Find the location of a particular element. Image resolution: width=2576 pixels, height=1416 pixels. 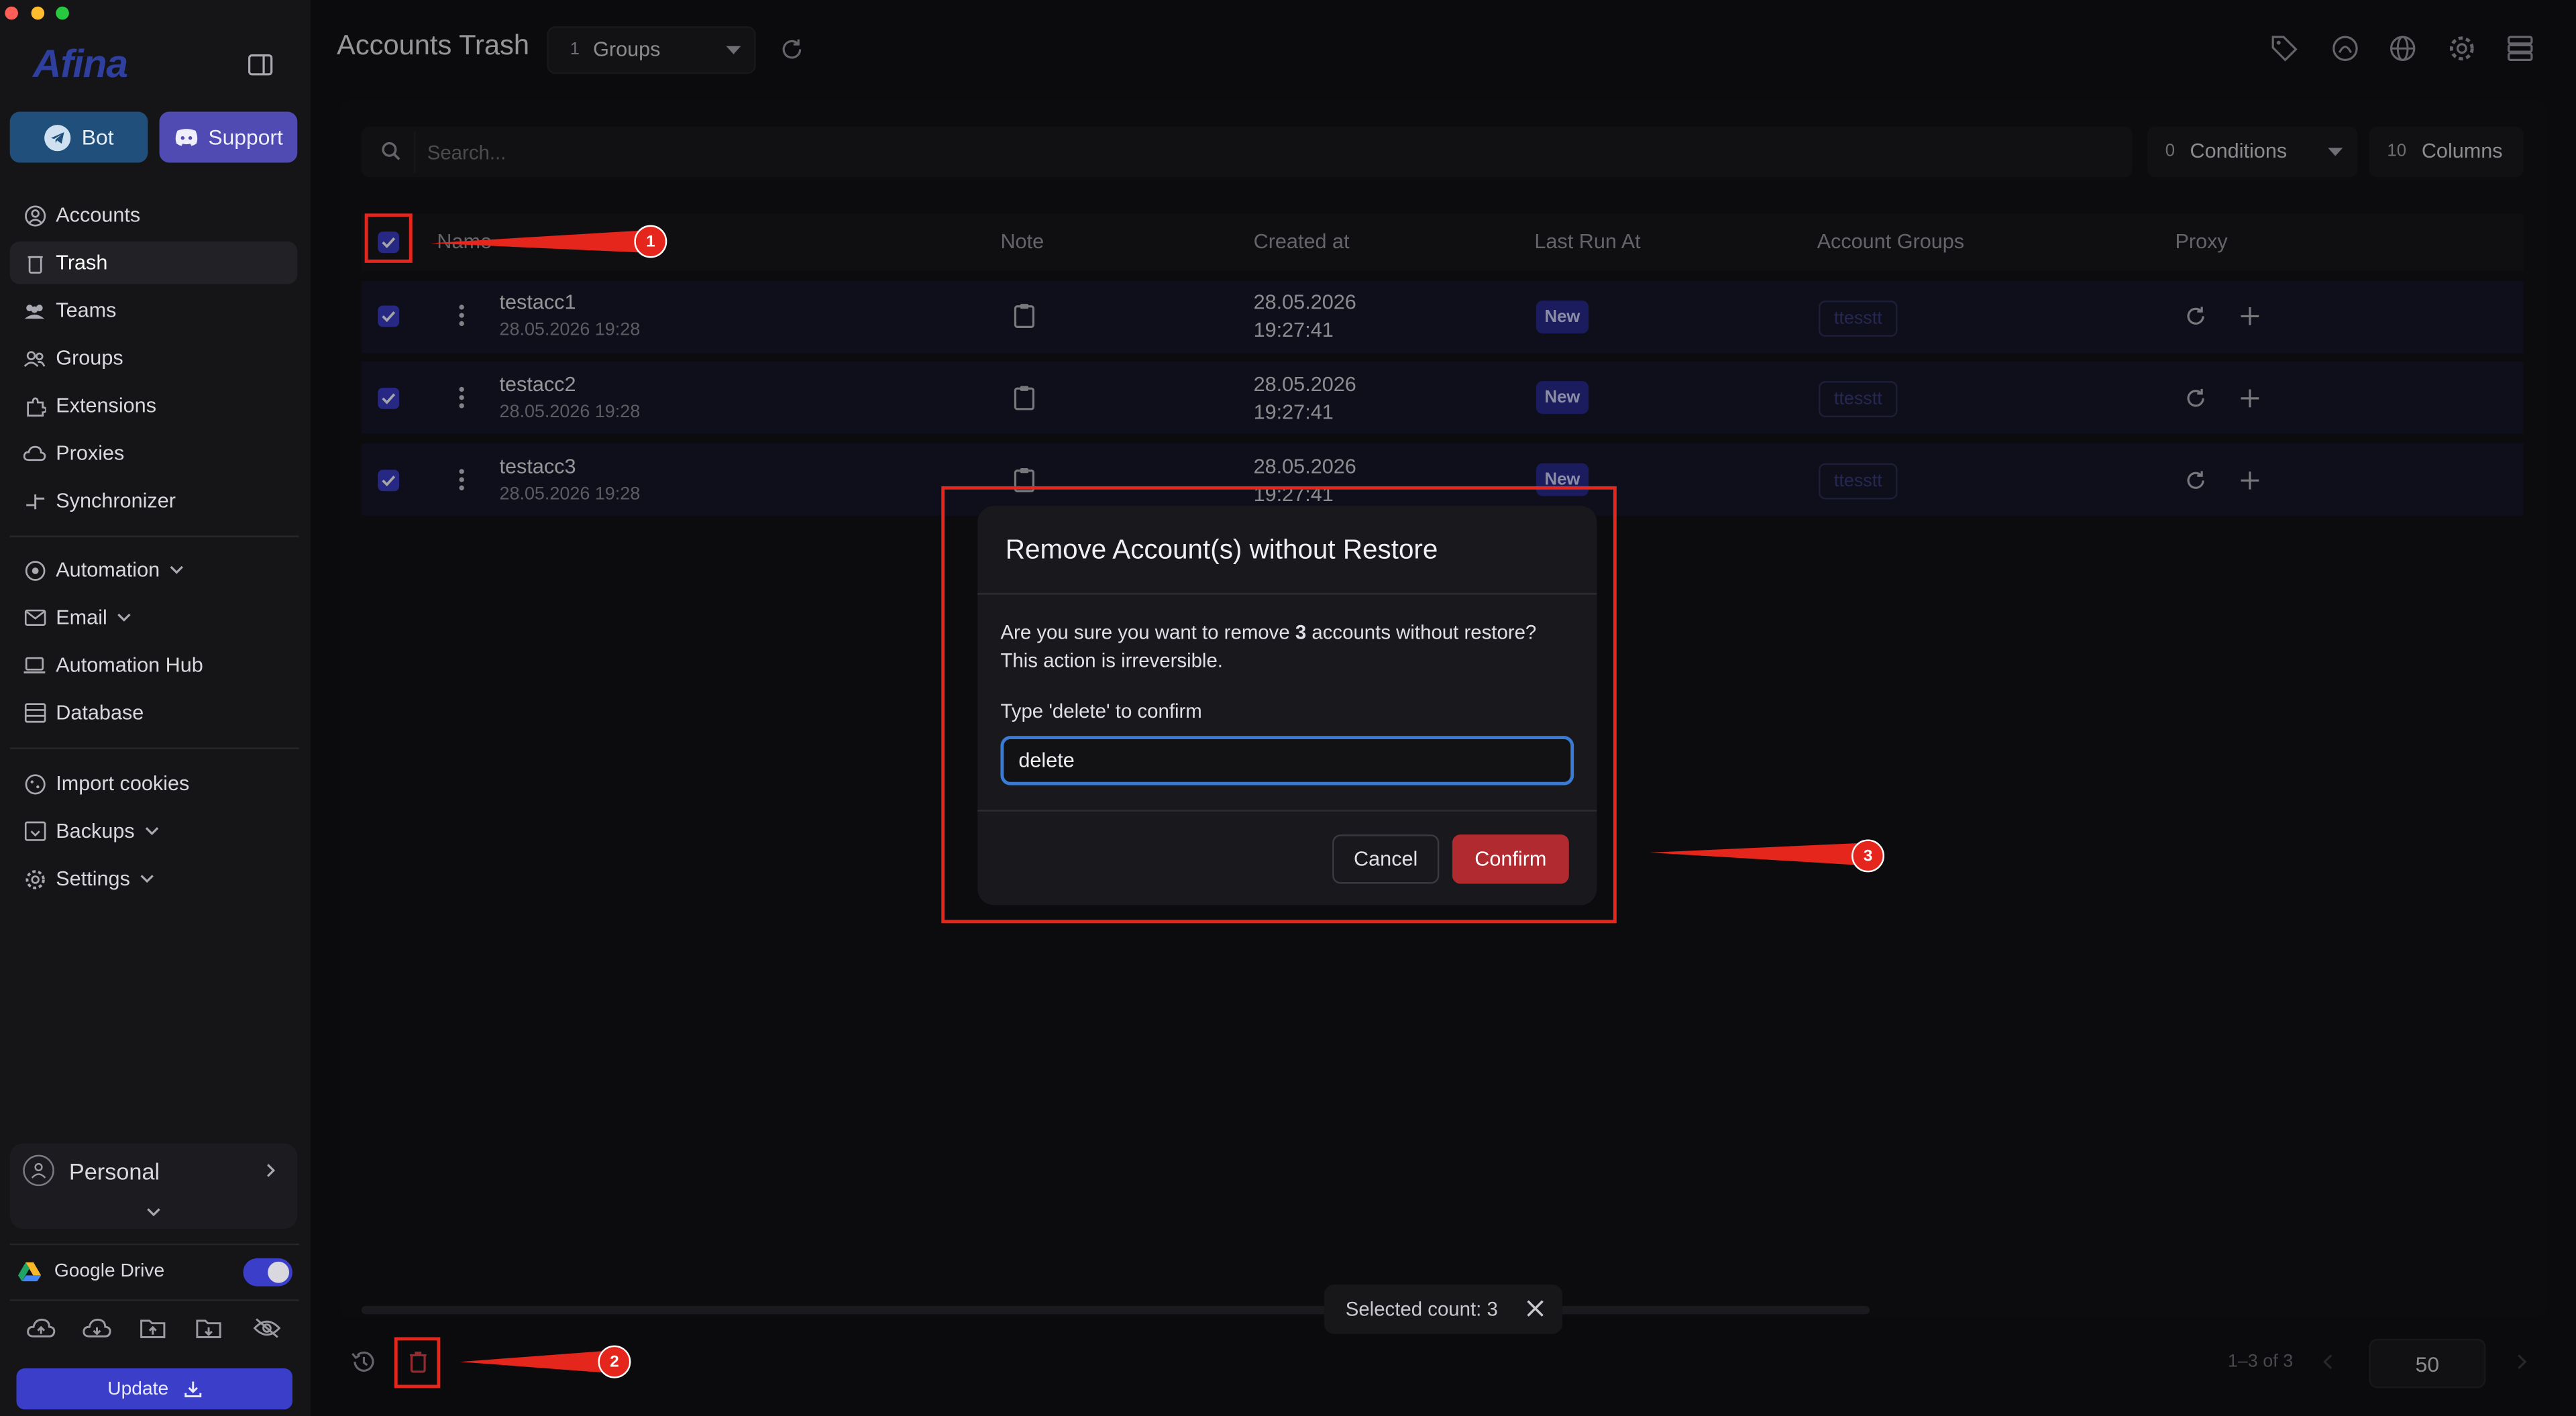

annotation-box-checkbox is located at coordinates (388, 238).